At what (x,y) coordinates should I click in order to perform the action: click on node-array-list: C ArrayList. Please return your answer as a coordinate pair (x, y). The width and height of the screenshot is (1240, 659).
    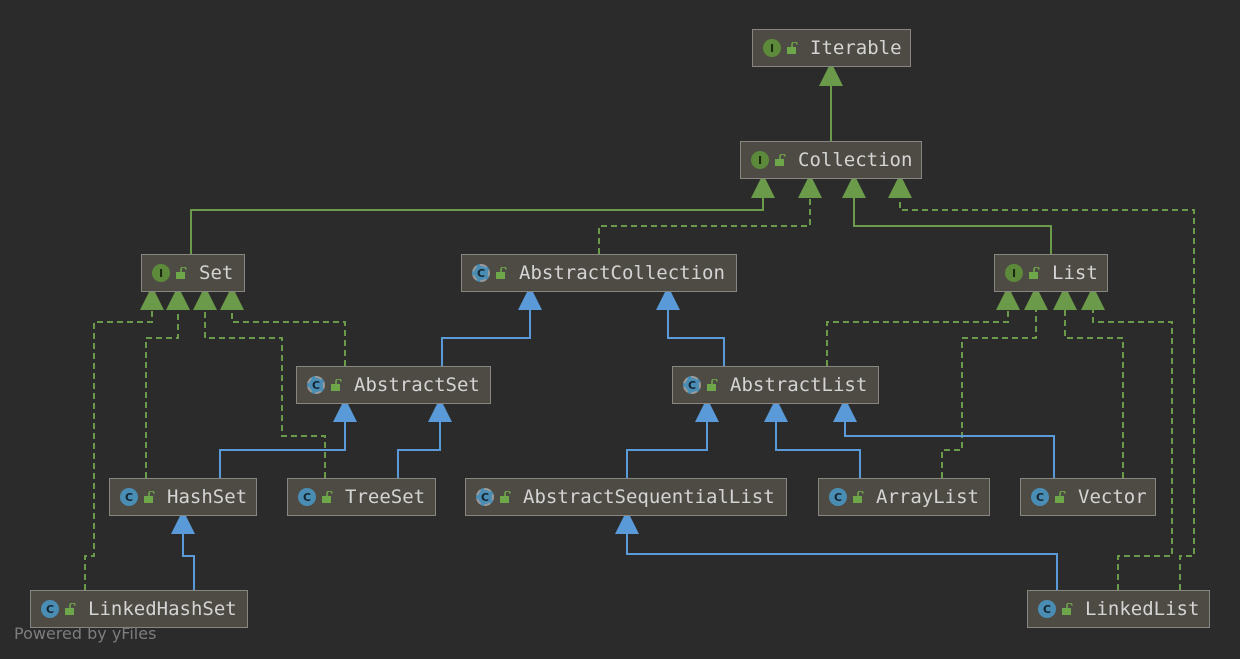
    Looking at the image, I should click on (904, 497).